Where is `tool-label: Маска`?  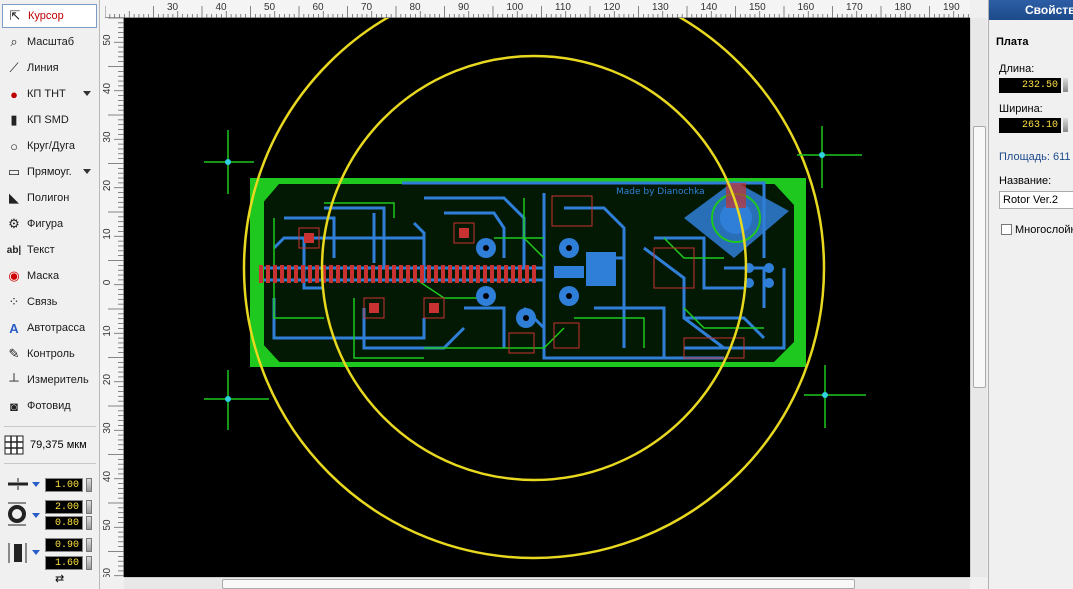 tool-label: Маска is located at coordinates (43, 276).